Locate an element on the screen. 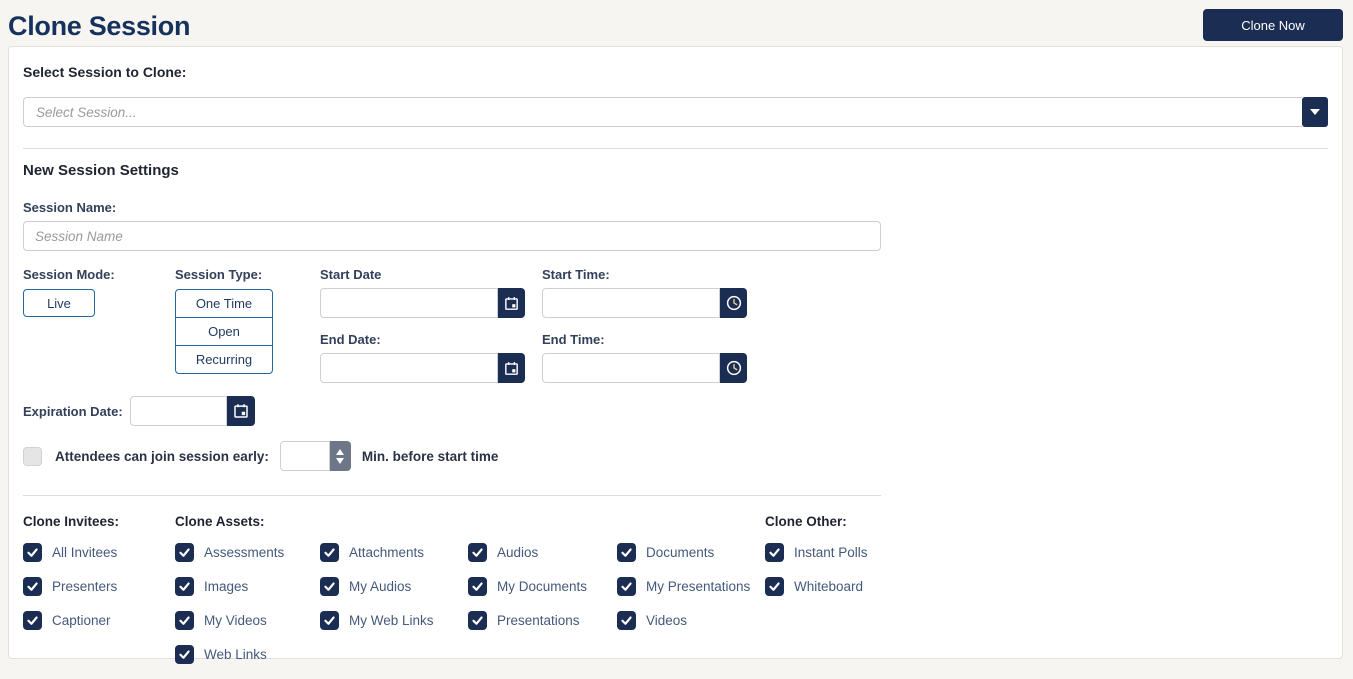 The height and width of the screenshot is (679, 1353). session-type-option: Recurring is located at coordinates (224, 359).